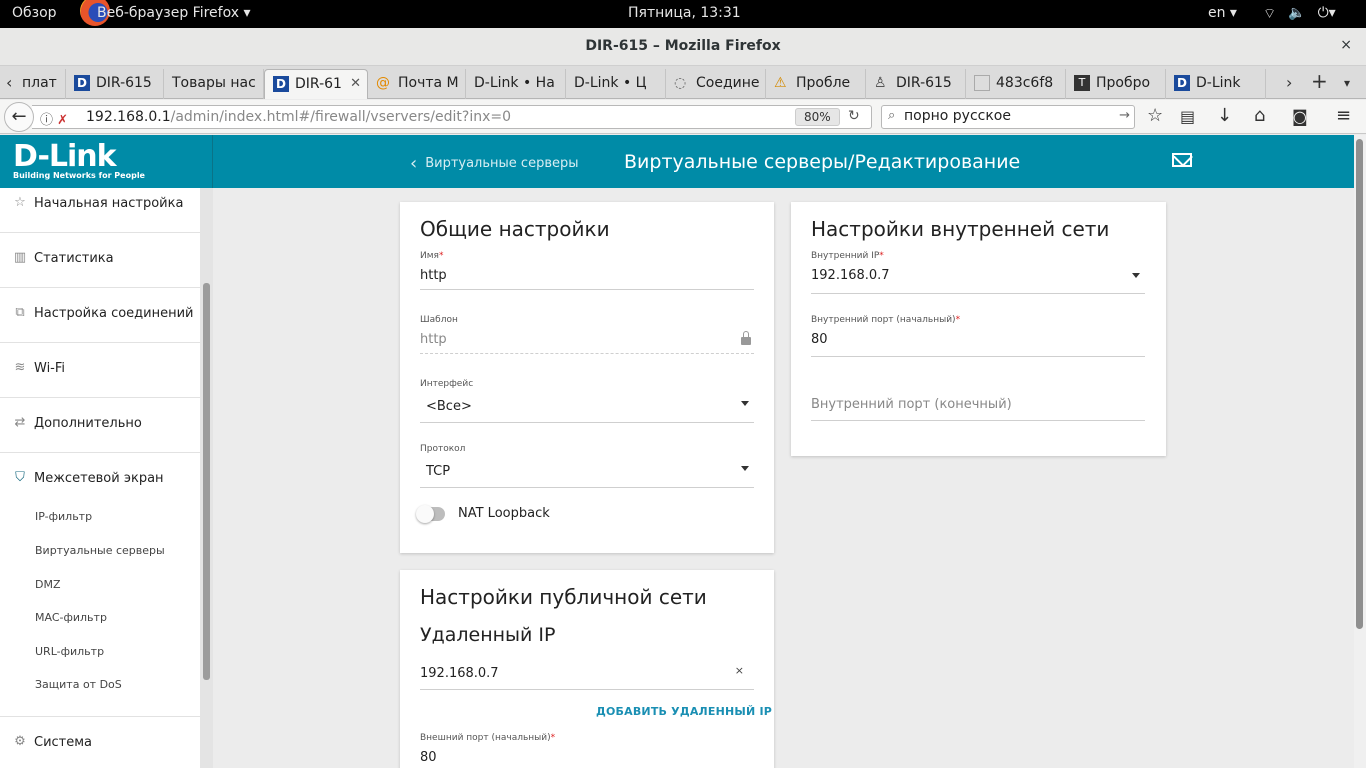  Describe the element at coordinates (1343, 115) in the screenshot. I see `menu-icon: ≡` at that location.